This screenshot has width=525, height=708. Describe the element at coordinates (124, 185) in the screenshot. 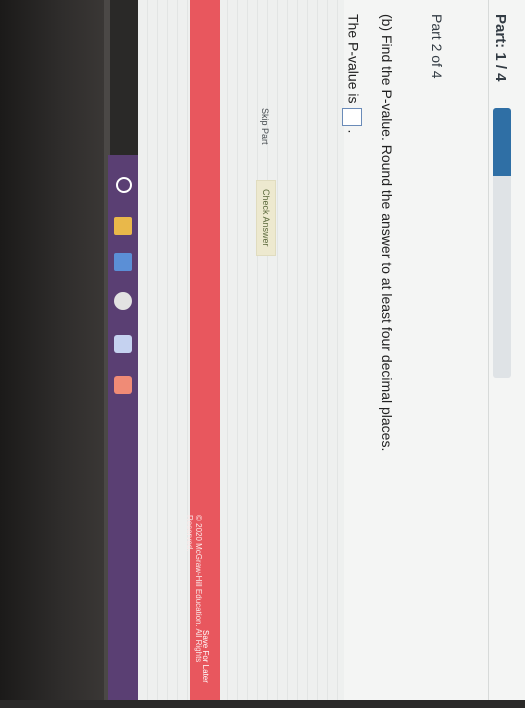

I see `circle-icon` at that location.